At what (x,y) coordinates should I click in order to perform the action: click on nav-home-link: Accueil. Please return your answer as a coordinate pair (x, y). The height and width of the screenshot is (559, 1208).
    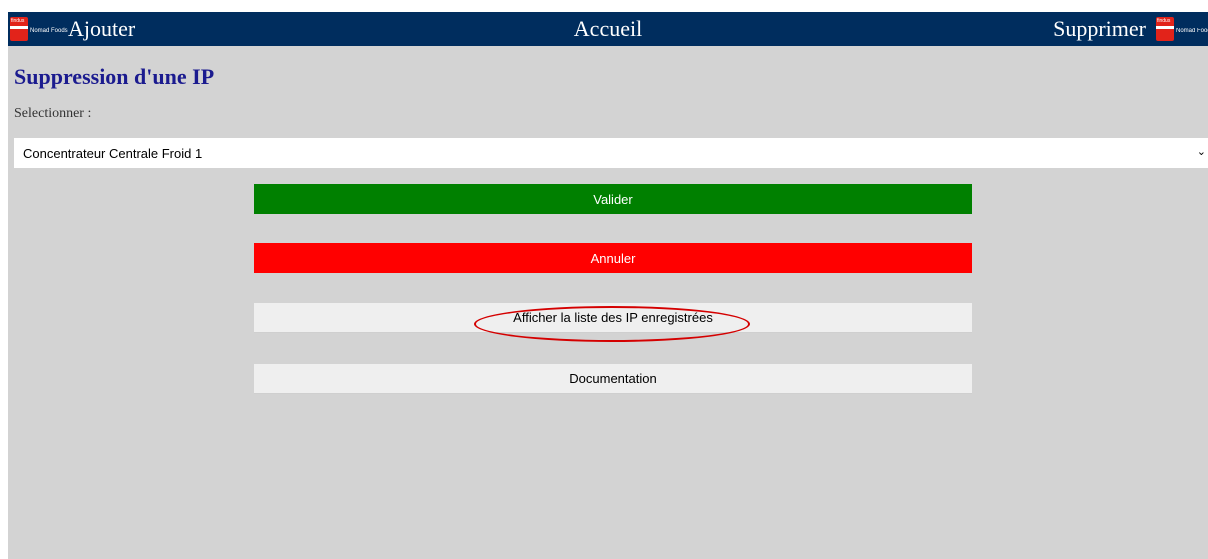
    Looking at the image, I should click on (608, 28).